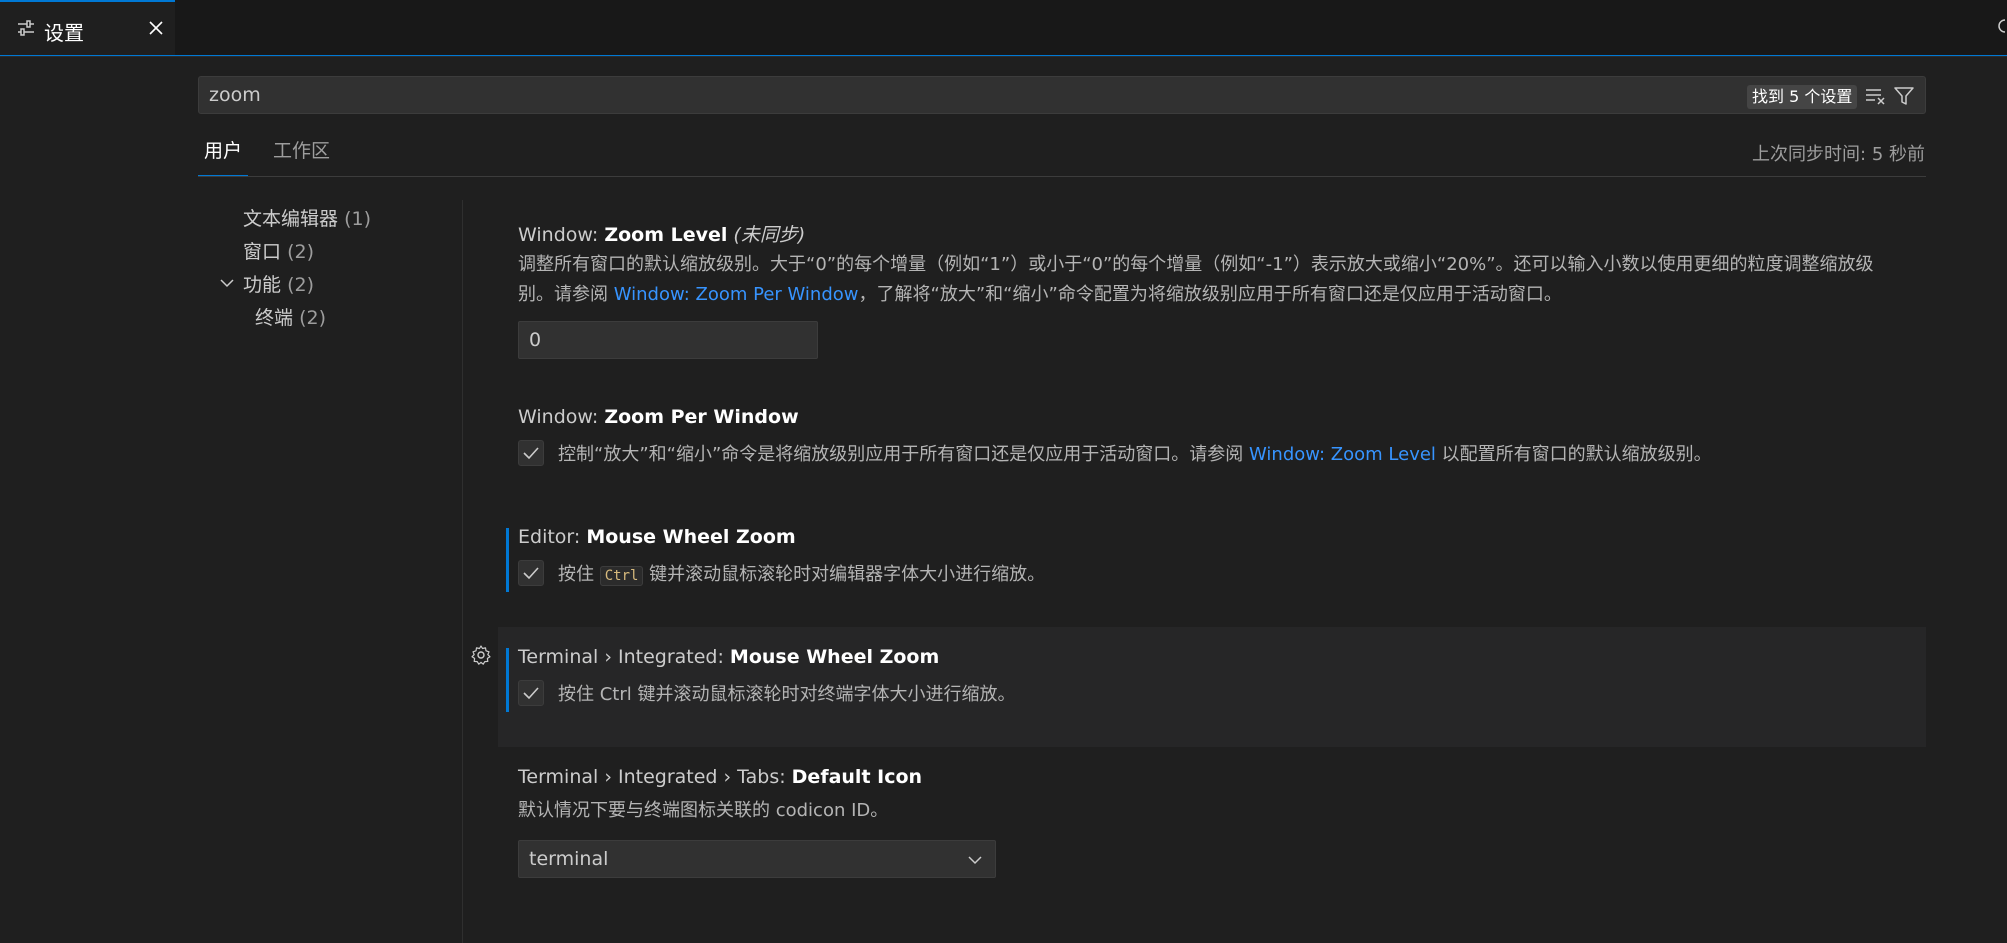 This screenshot has height=943, width=2007. I want to click on zoom-per-window-checkbox, so click(531, 453).